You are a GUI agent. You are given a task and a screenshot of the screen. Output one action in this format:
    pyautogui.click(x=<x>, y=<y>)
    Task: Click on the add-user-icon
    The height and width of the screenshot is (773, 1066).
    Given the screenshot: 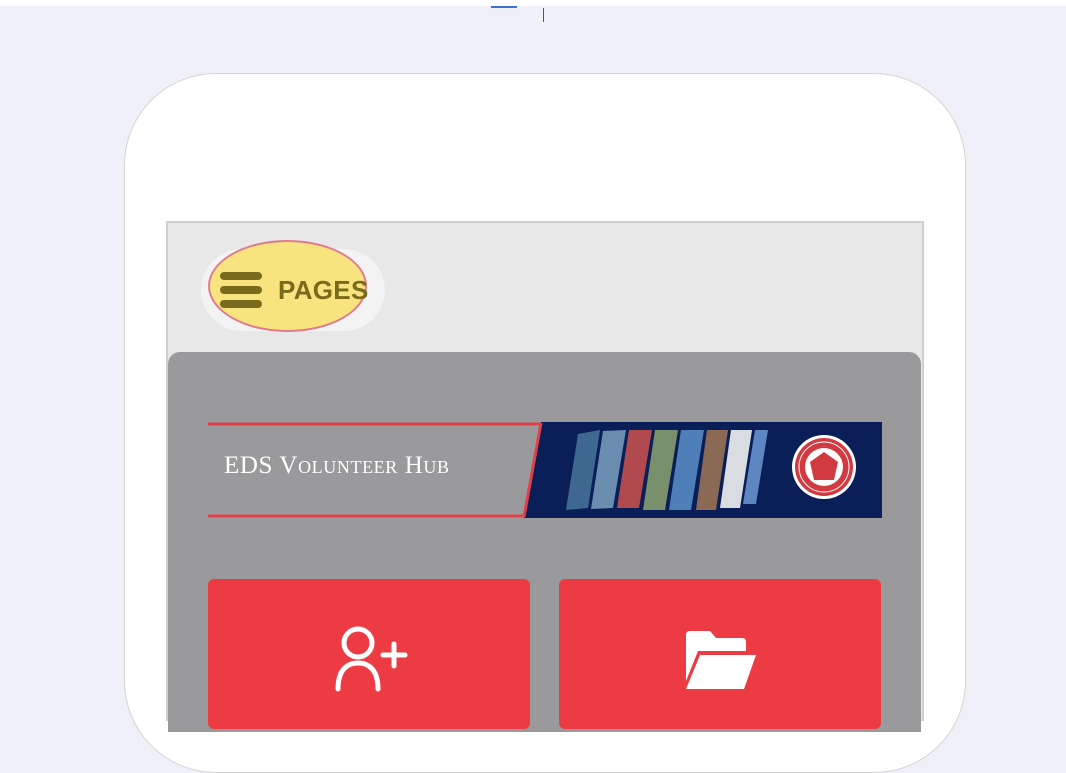 What is the action you would take?
    pyautogui.click(x=371, y=659)
    